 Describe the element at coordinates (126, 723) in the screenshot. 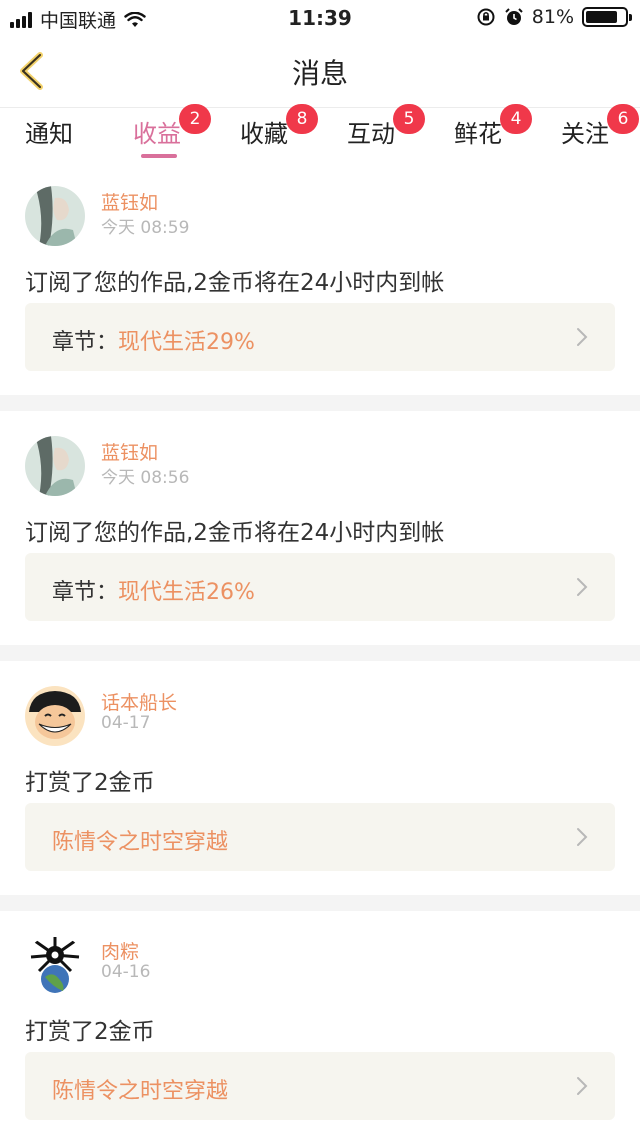

I see `message-time: 04-17` at that location.